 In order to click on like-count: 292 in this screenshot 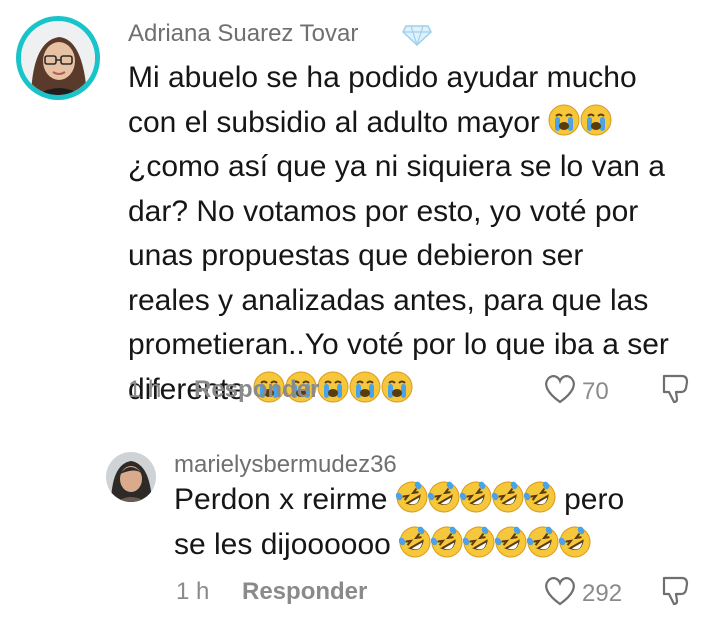, I will do `click(602, 593)`.